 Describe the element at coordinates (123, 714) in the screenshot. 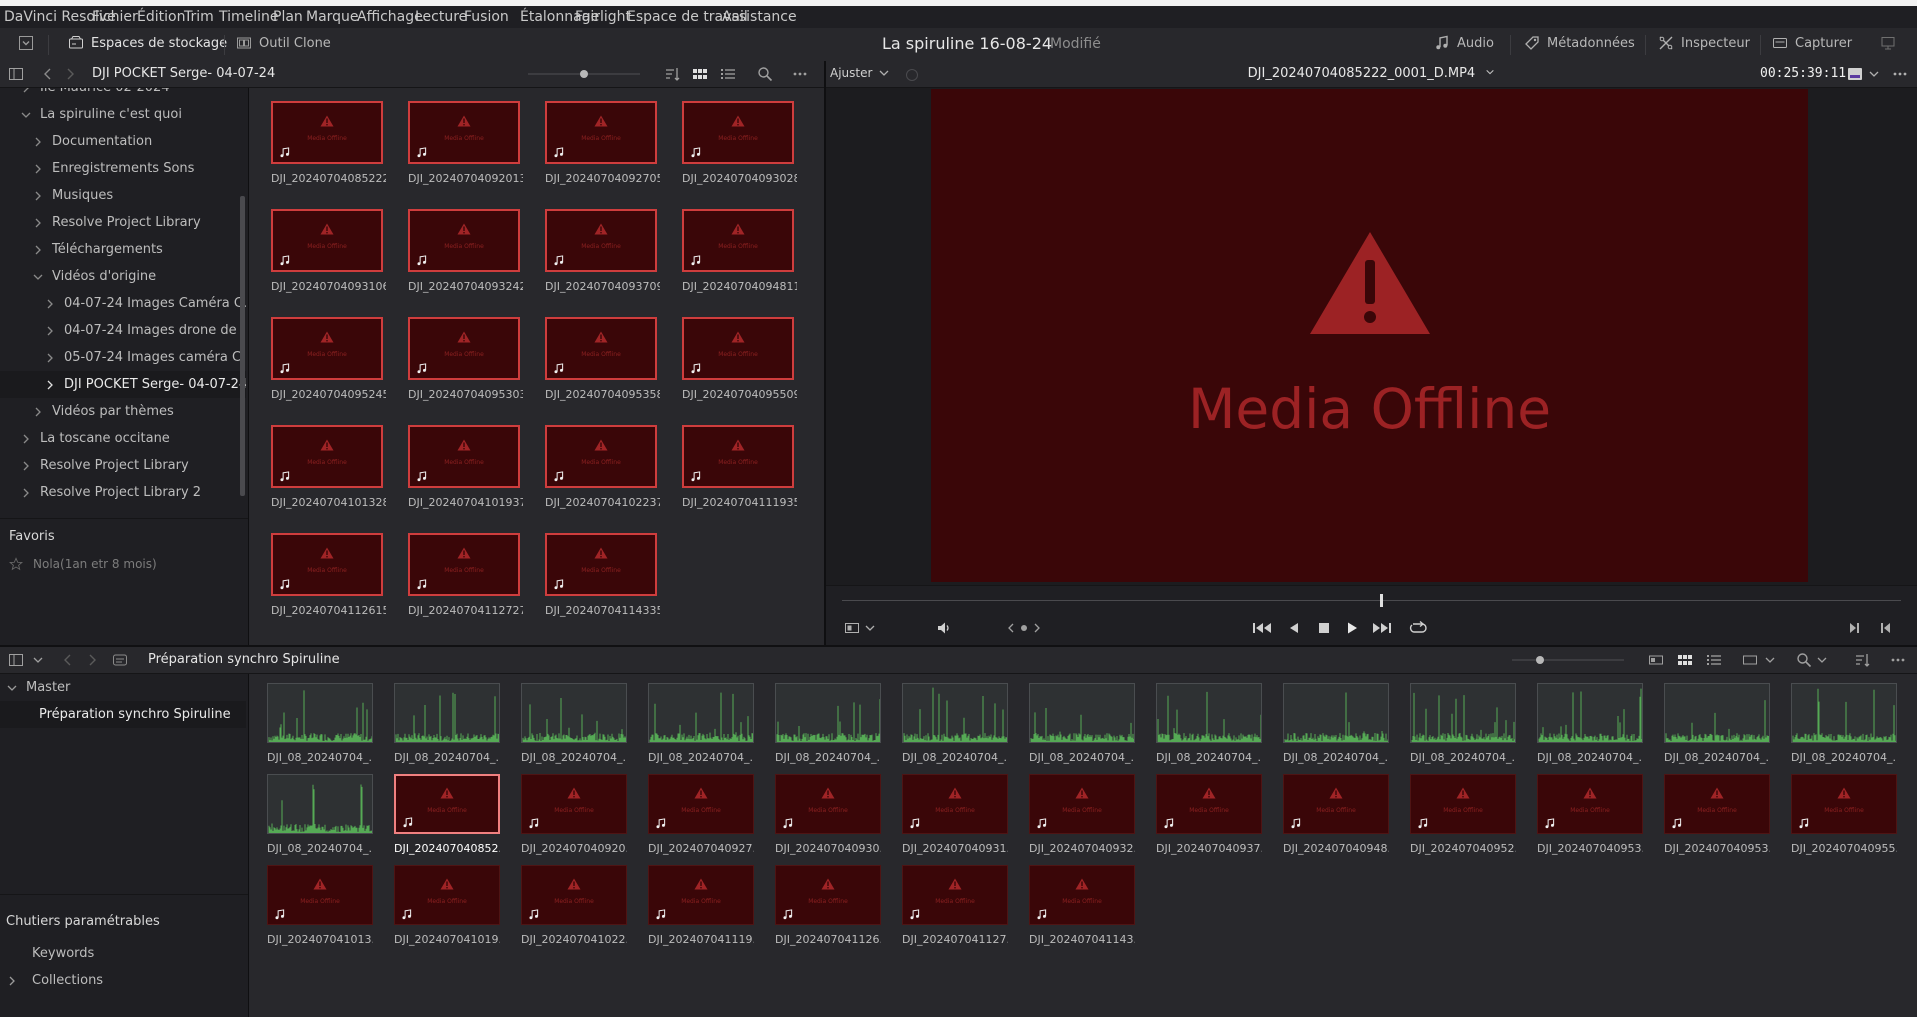

I see `bin-preparation: Préparation synchro Spiruline` at that location.